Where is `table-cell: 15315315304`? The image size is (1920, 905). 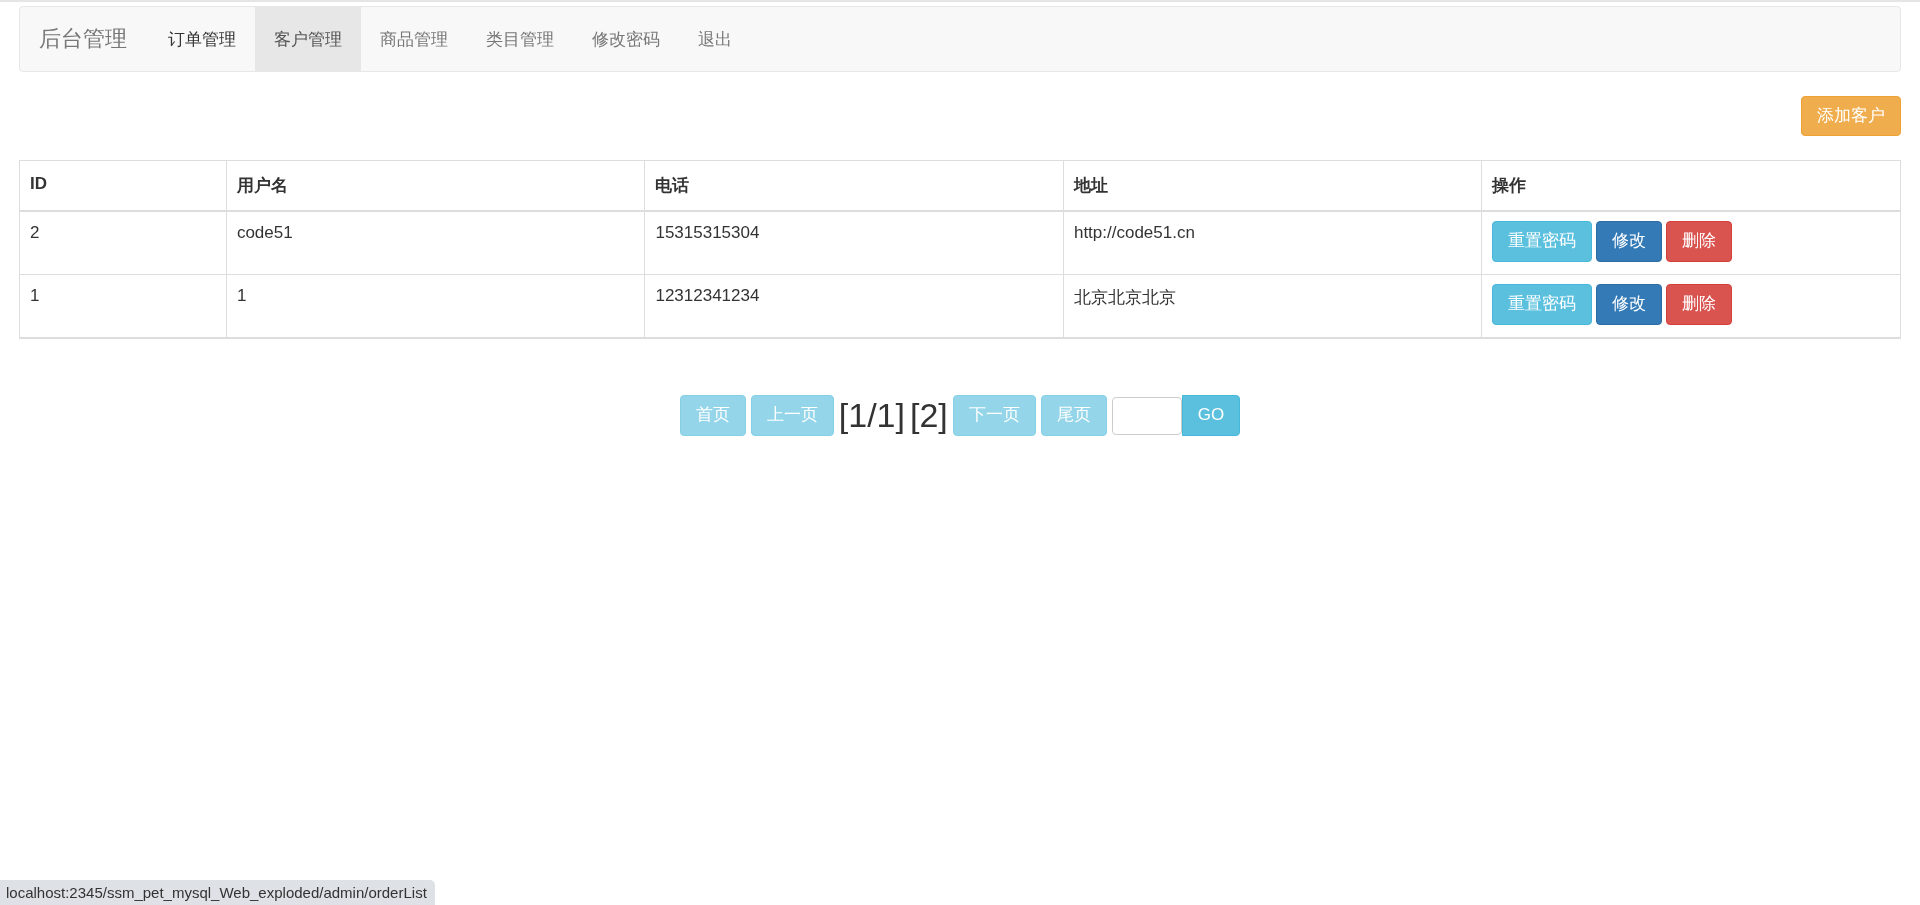
table-cell: 15315315304 is located at coordinates (854, 243).